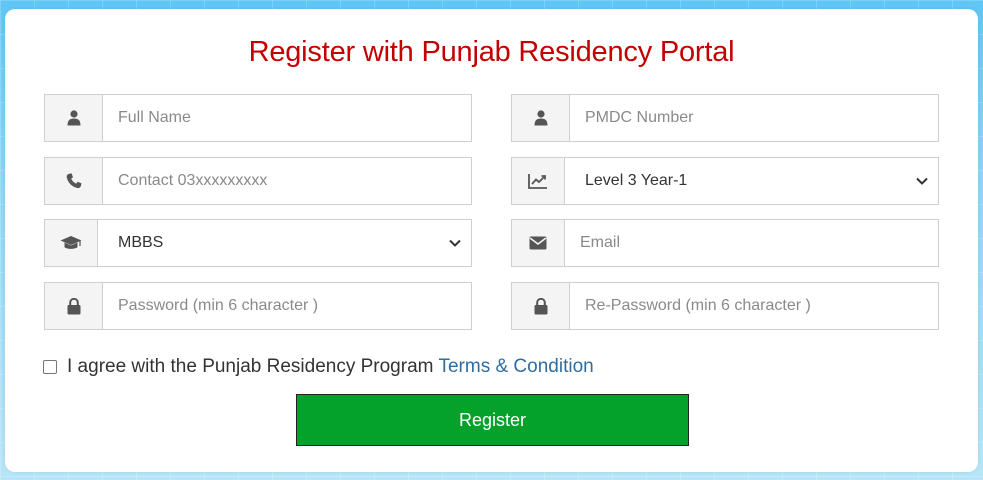  What do you see at coordinates (538, 181) in the screenshot?
I see `line-chart-icon` at bounding box center [538, 181].